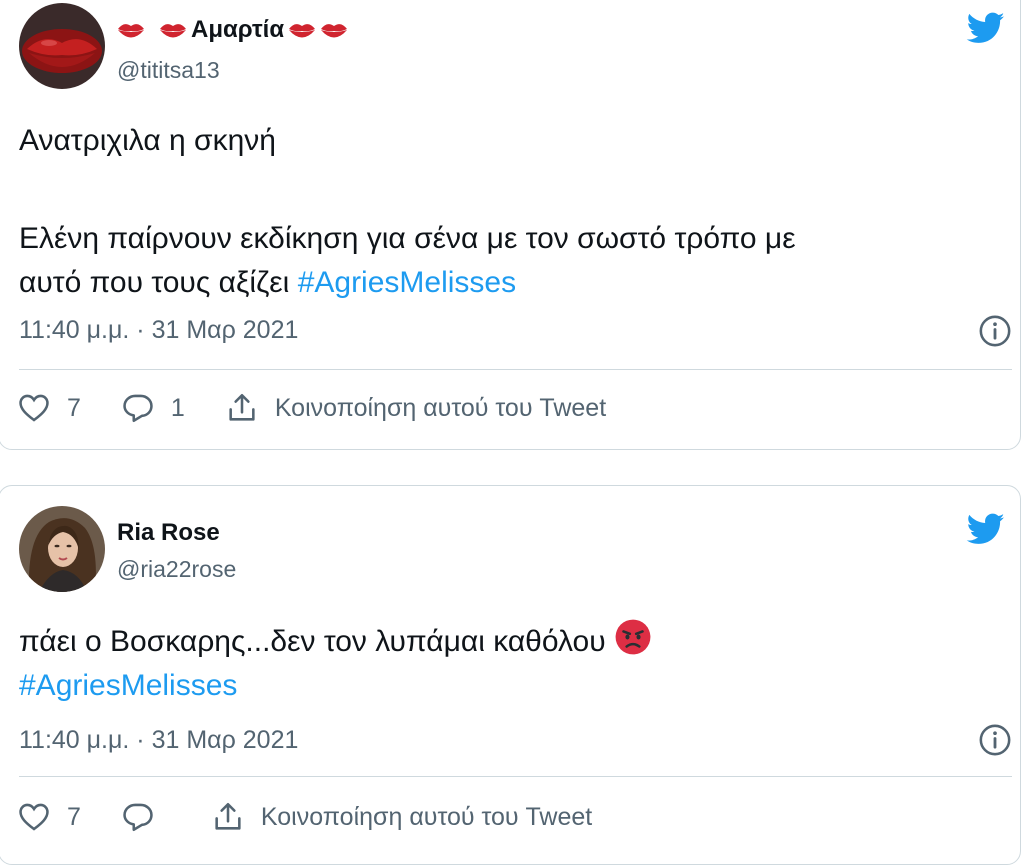 This screenshot has width=1024, height=865. I want to click on user-handle: @tititsa13, so click(168, 70).